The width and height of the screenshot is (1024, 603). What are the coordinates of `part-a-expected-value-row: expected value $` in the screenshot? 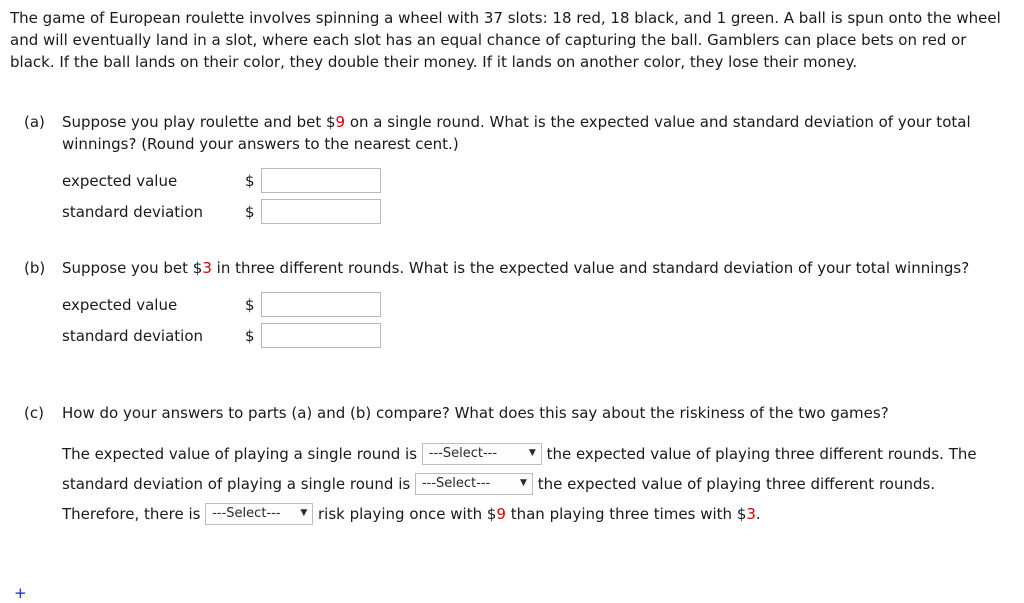 It's located at (533, 180).